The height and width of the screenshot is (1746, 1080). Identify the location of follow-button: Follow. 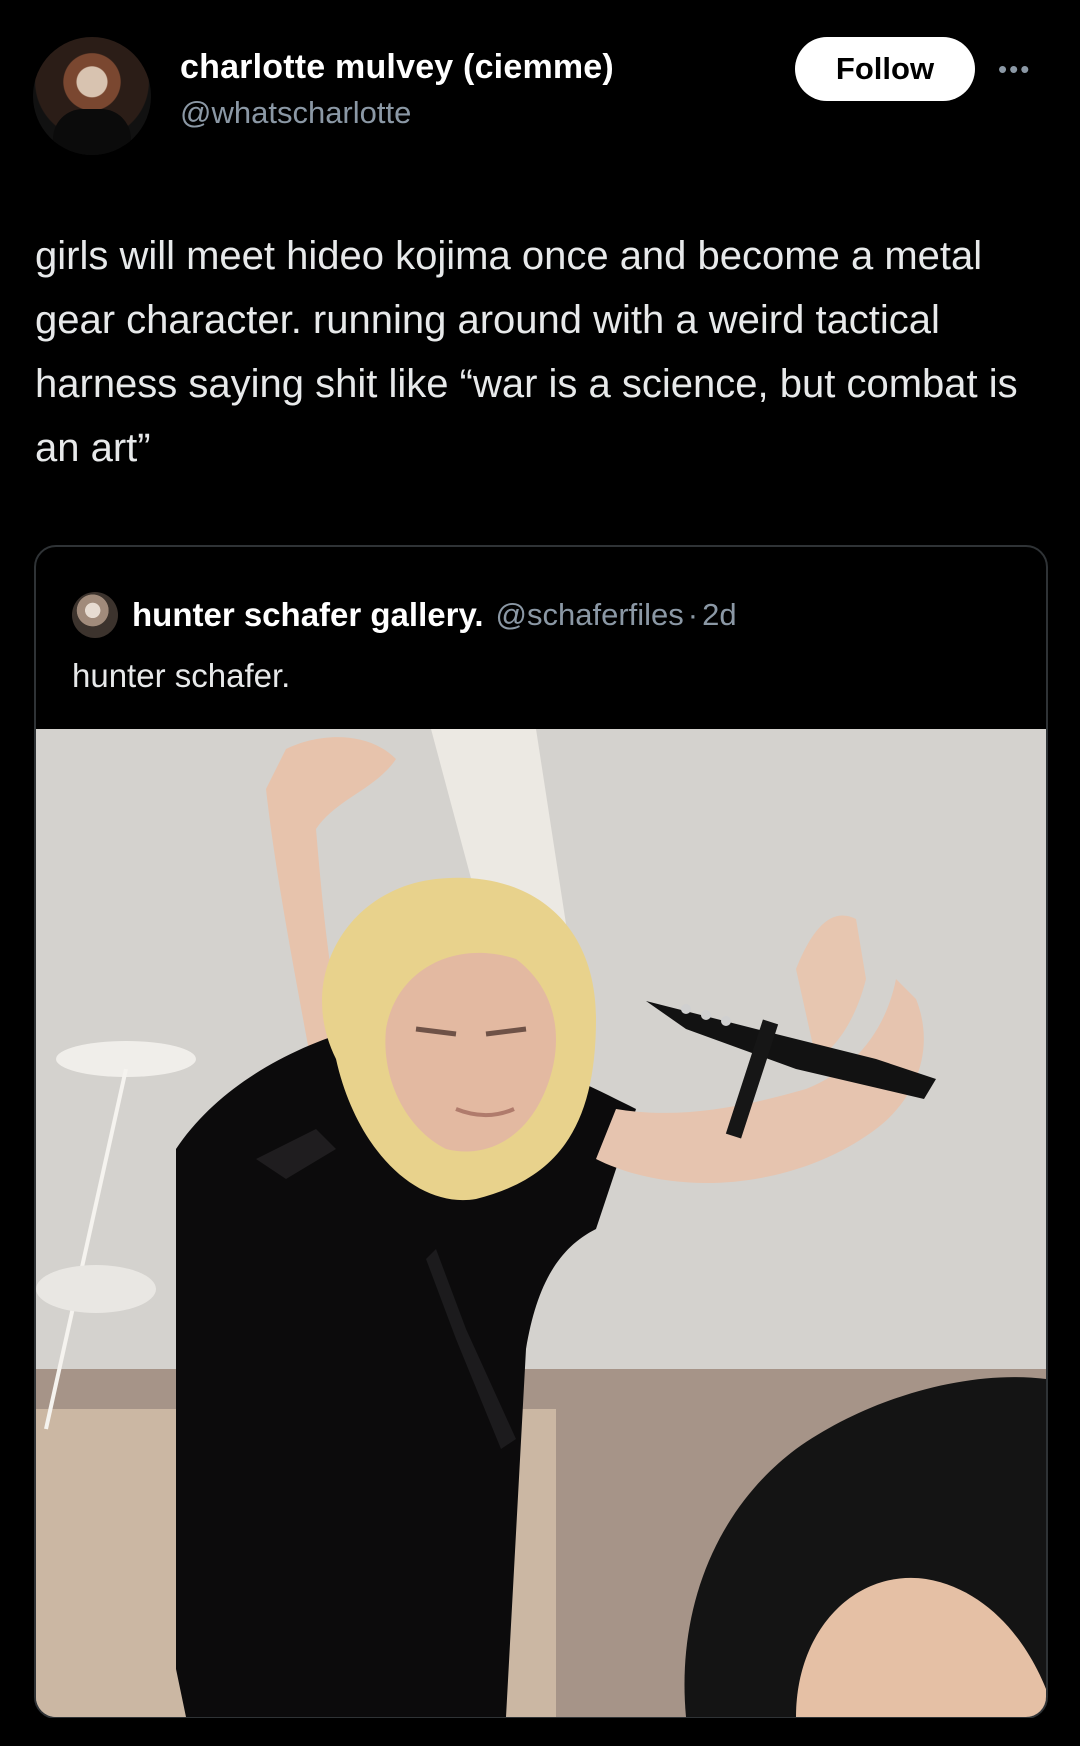
(885, 69).